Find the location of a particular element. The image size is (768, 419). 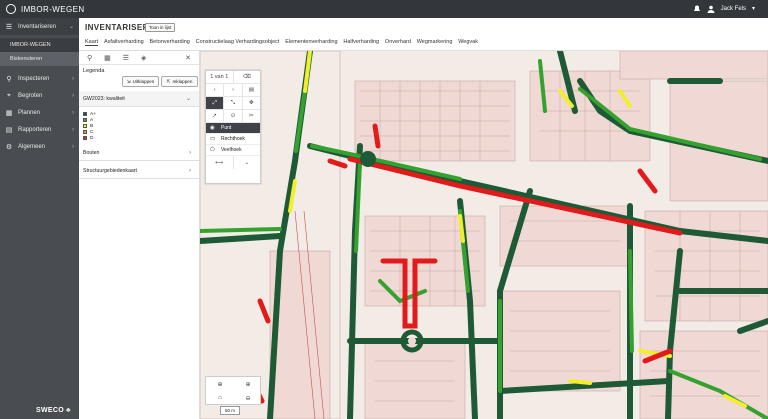

tools-row: 1 van 1 ⌫ is located at coordinates (233, 77).